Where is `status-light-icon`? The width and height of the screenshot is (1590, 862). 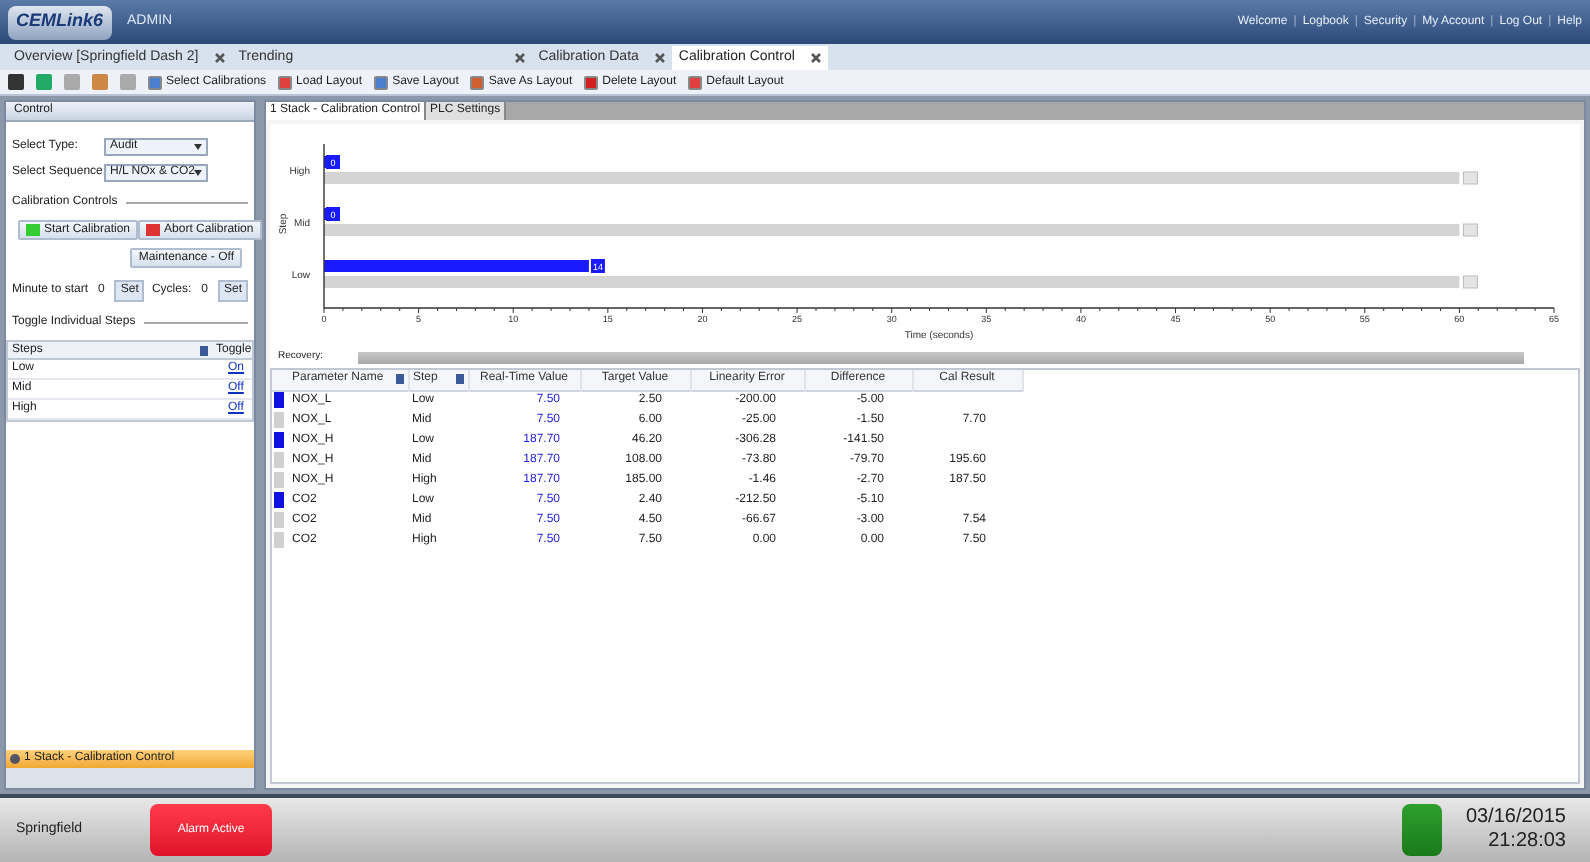
status-light-icon is located at coordinates (1421, 830).